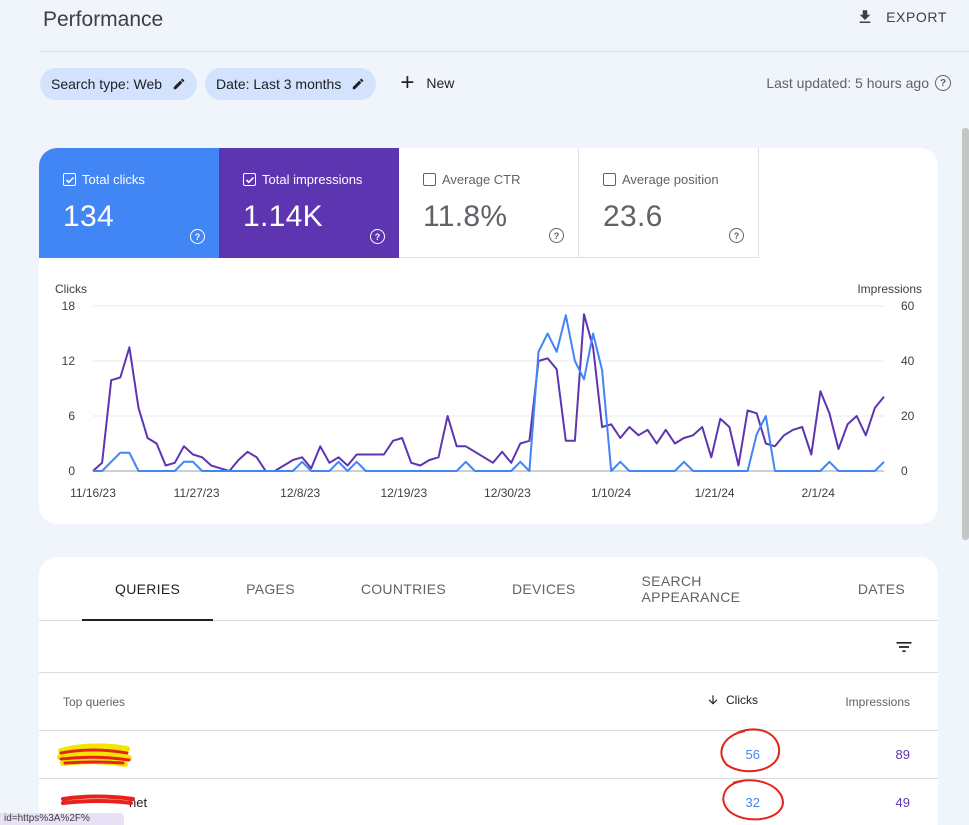  Describe the element at coordinates (148, 589) in the screenshot. I see `tab-queries: QUERIES` at that location.